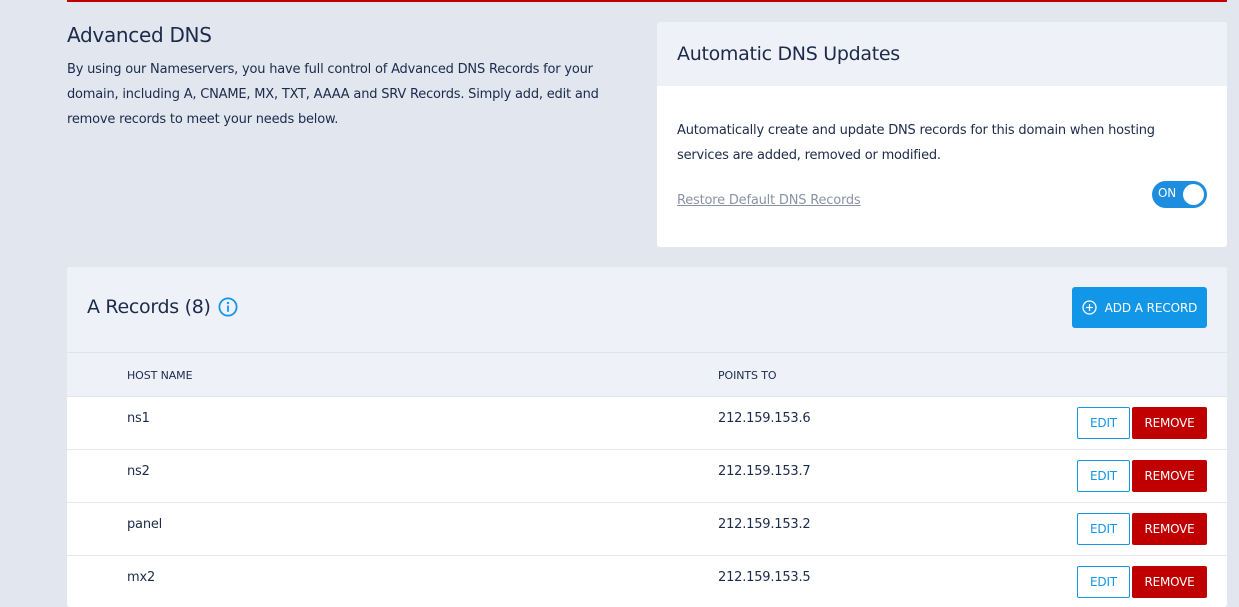  Describe the element at coordinates (1151, 307) in the screenshot. I see `add-record-label: ADD A RECORD` at that location.